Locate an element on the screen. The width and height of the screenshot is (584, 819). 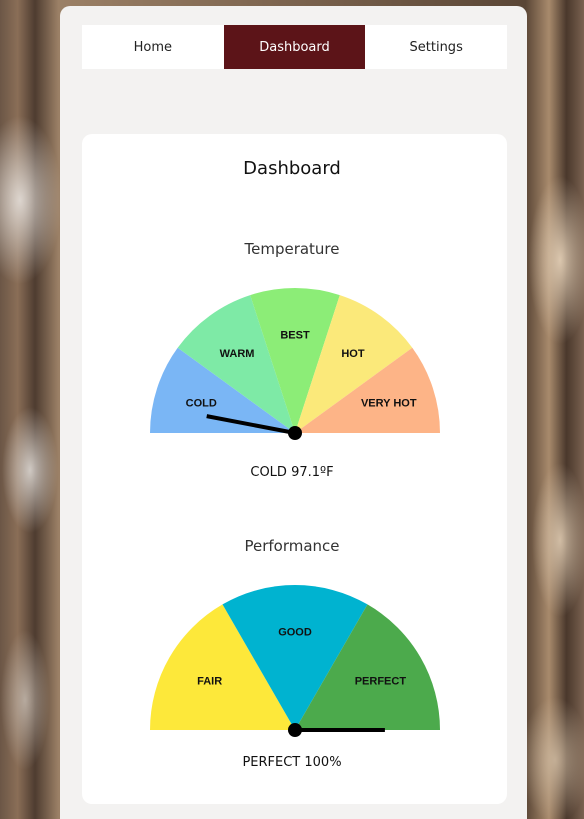
performance-title: Performance is located at coordinates (292, 546).